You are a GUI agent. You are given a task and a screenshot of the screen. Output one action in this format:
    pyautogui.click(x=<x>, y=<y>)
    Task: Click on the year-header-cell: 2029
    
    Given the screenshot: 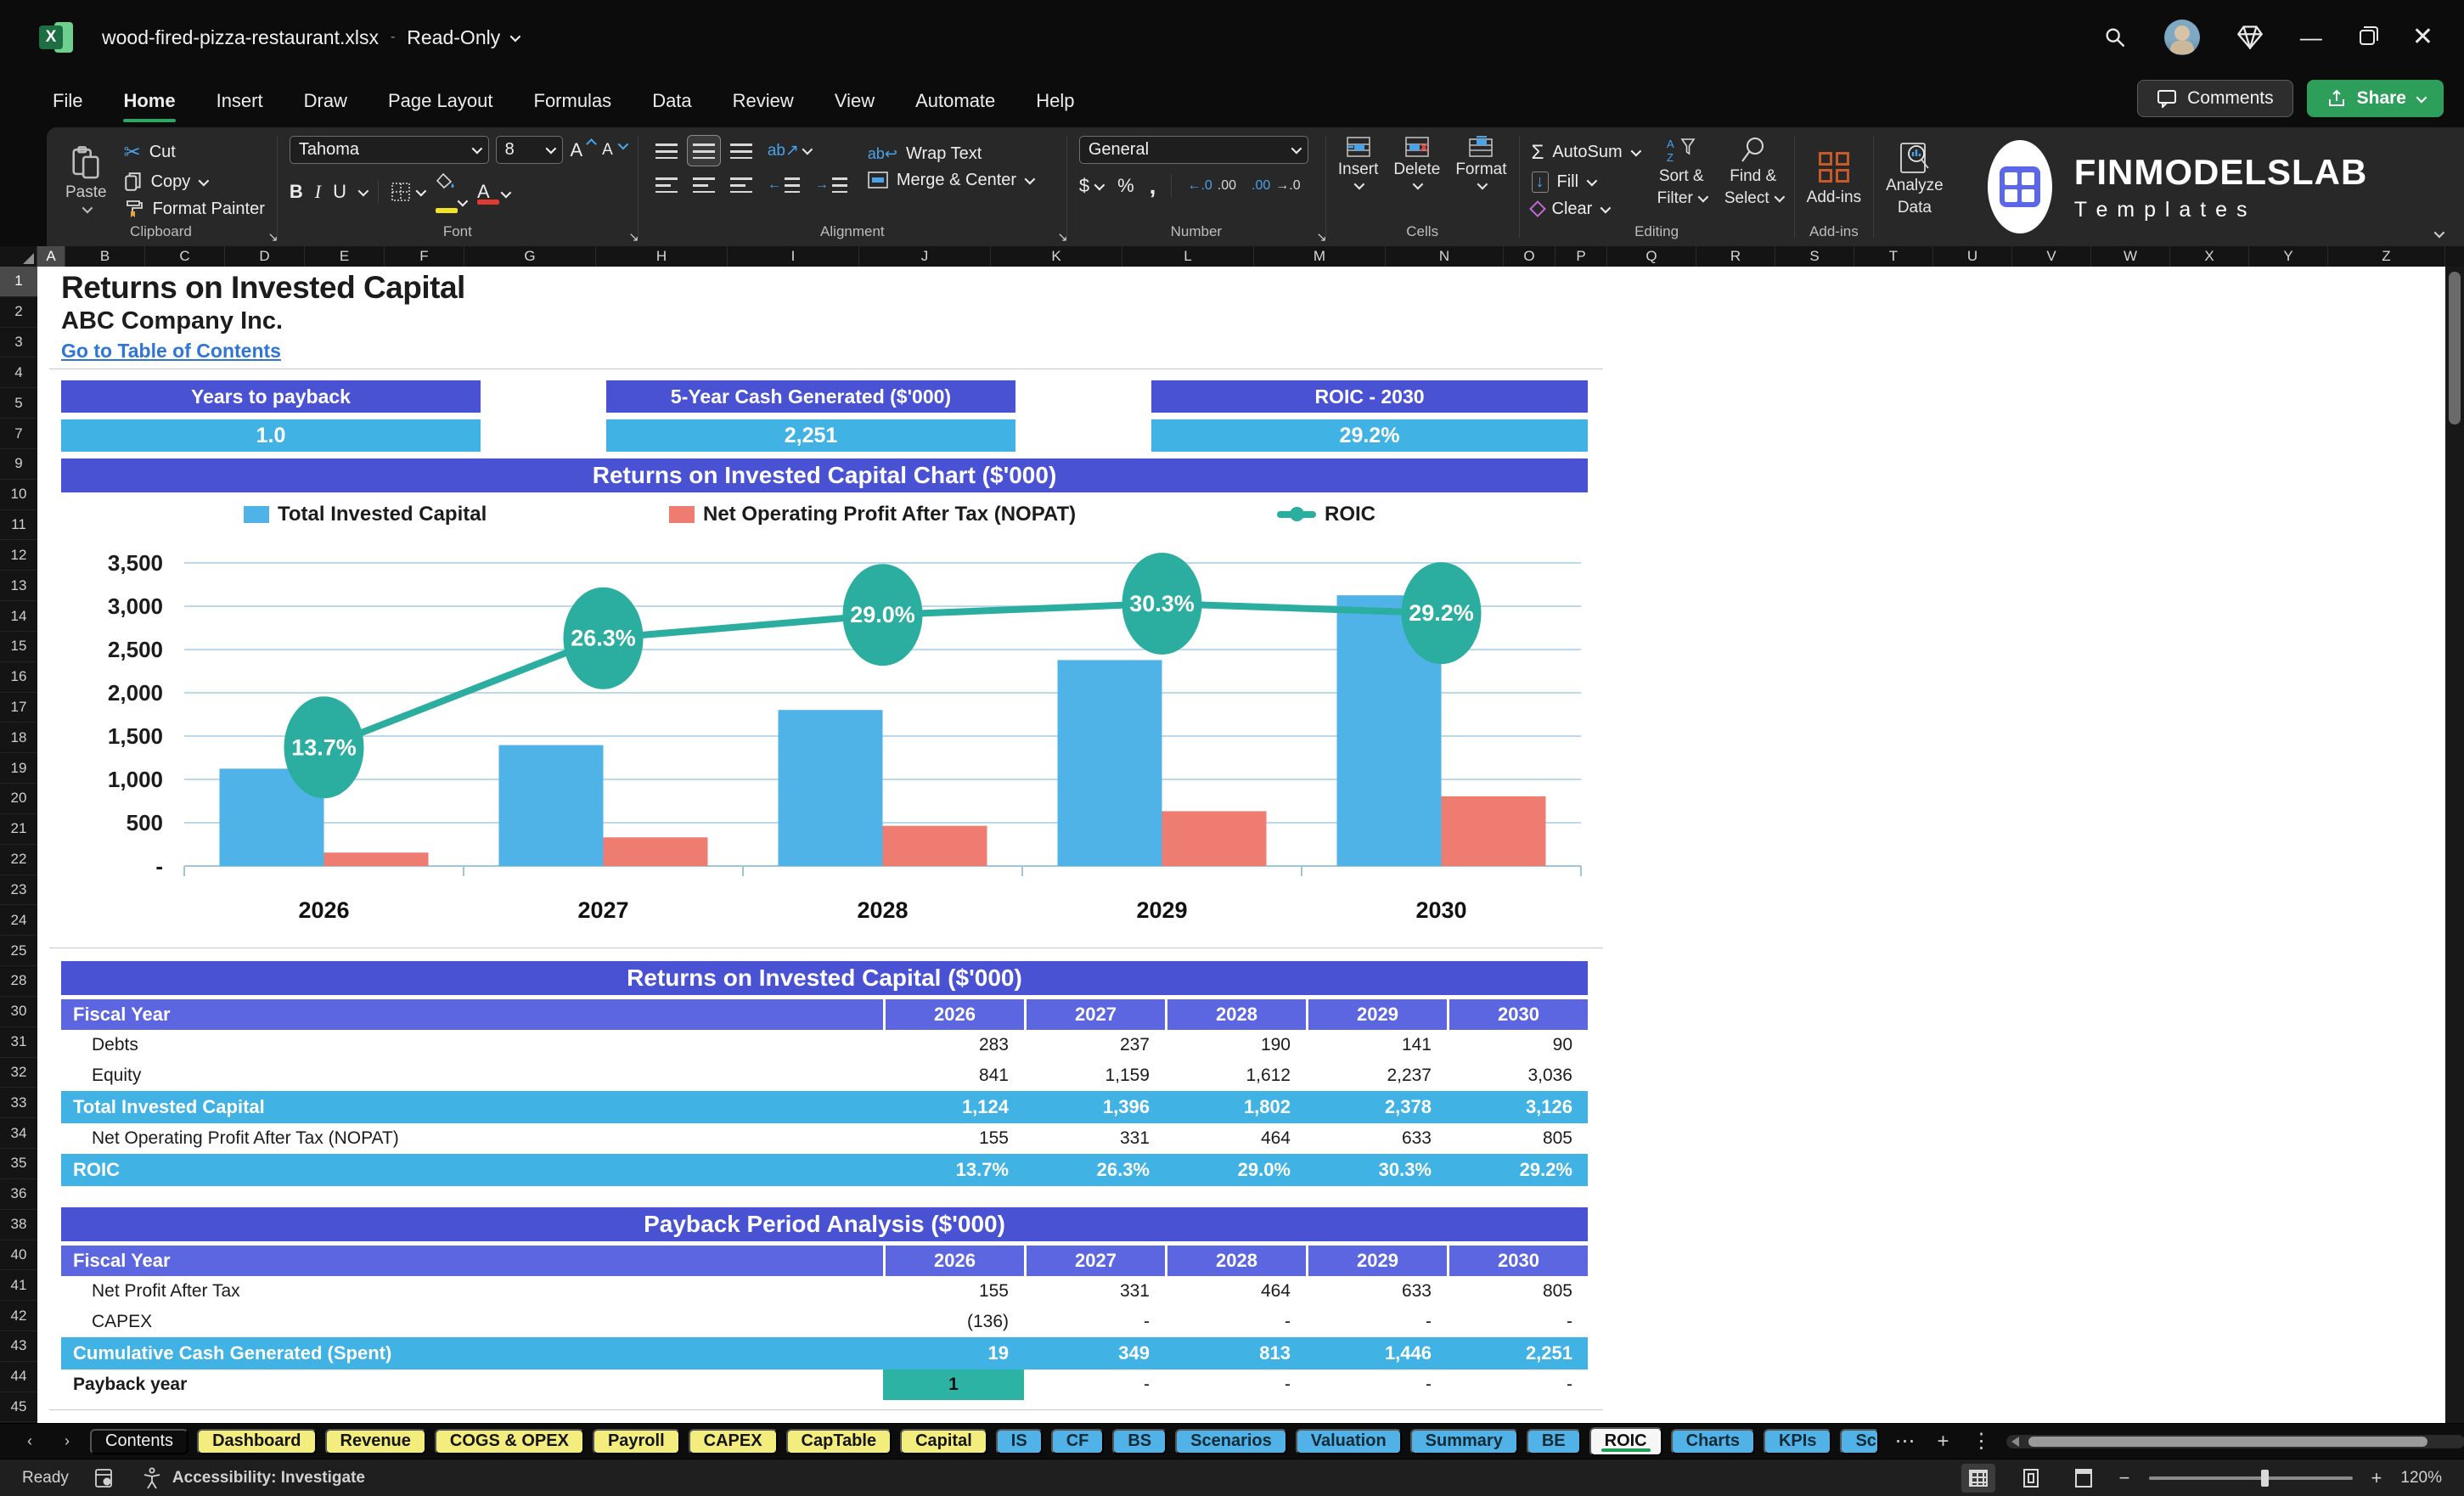 What is the action you would take?
    pyautogui.click(x=1376, y=1261)
    